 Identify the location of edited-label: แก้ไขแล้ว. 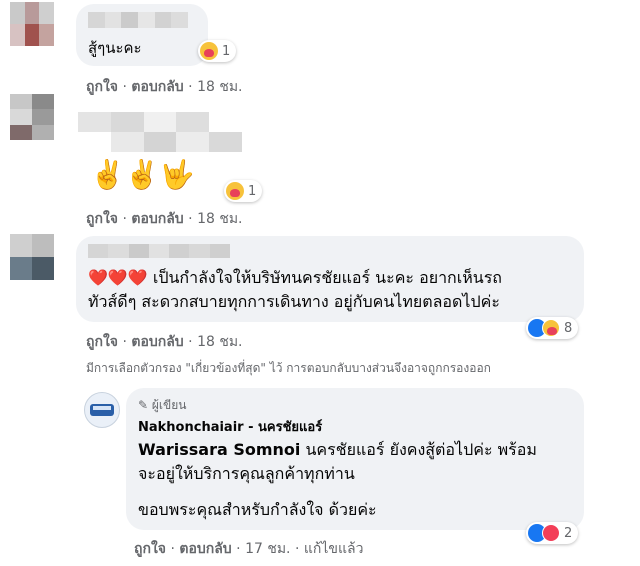
(334, 549).